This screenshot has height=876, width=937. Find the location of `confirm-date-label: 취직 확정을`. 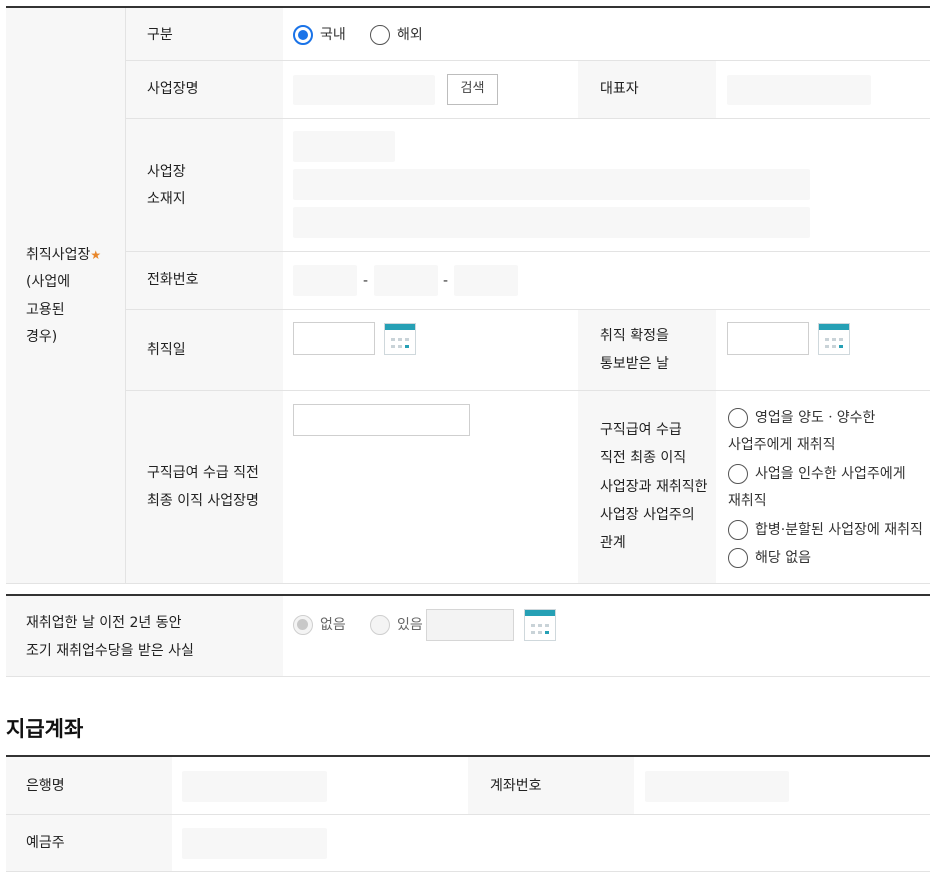

confirm-date-label: 취직 확정을 is located at coordinates (634, 336).